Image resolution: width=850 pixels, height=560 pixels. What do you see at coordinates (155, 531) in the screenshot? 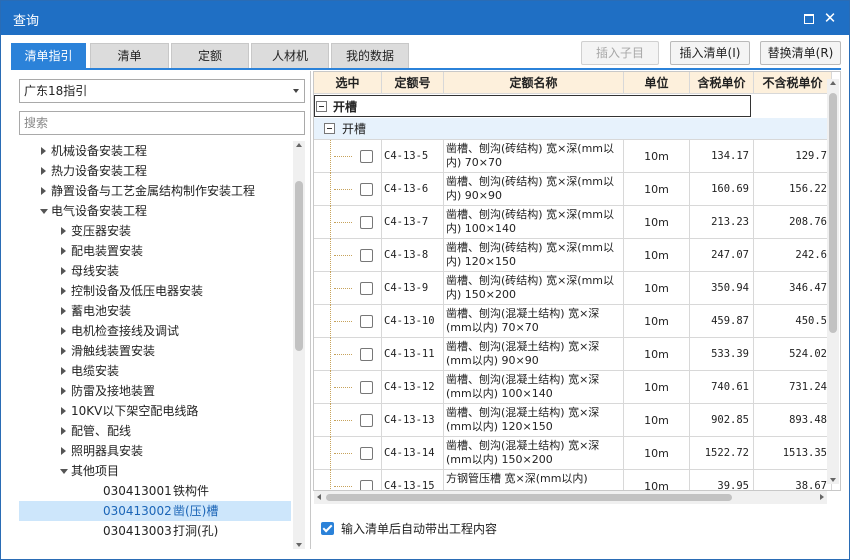
I see `tree-item-030413003: 030413003 打洞(孔)` at bounding box center [155, 531].